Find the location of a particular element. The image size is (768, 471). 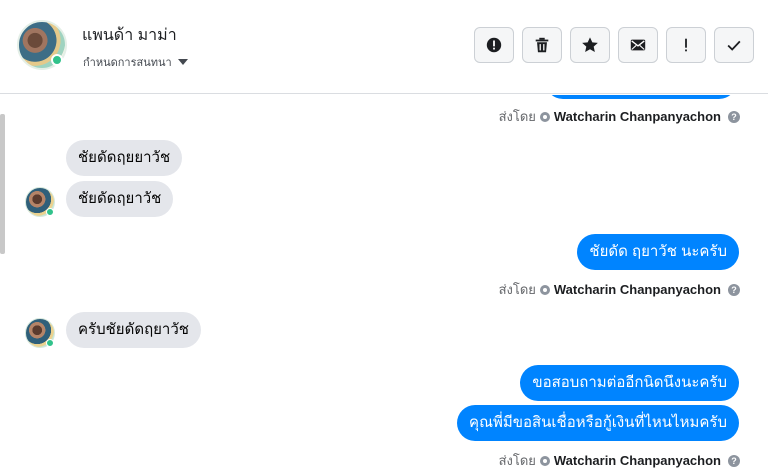

envelope-icon is located at coordinates (638, 45).